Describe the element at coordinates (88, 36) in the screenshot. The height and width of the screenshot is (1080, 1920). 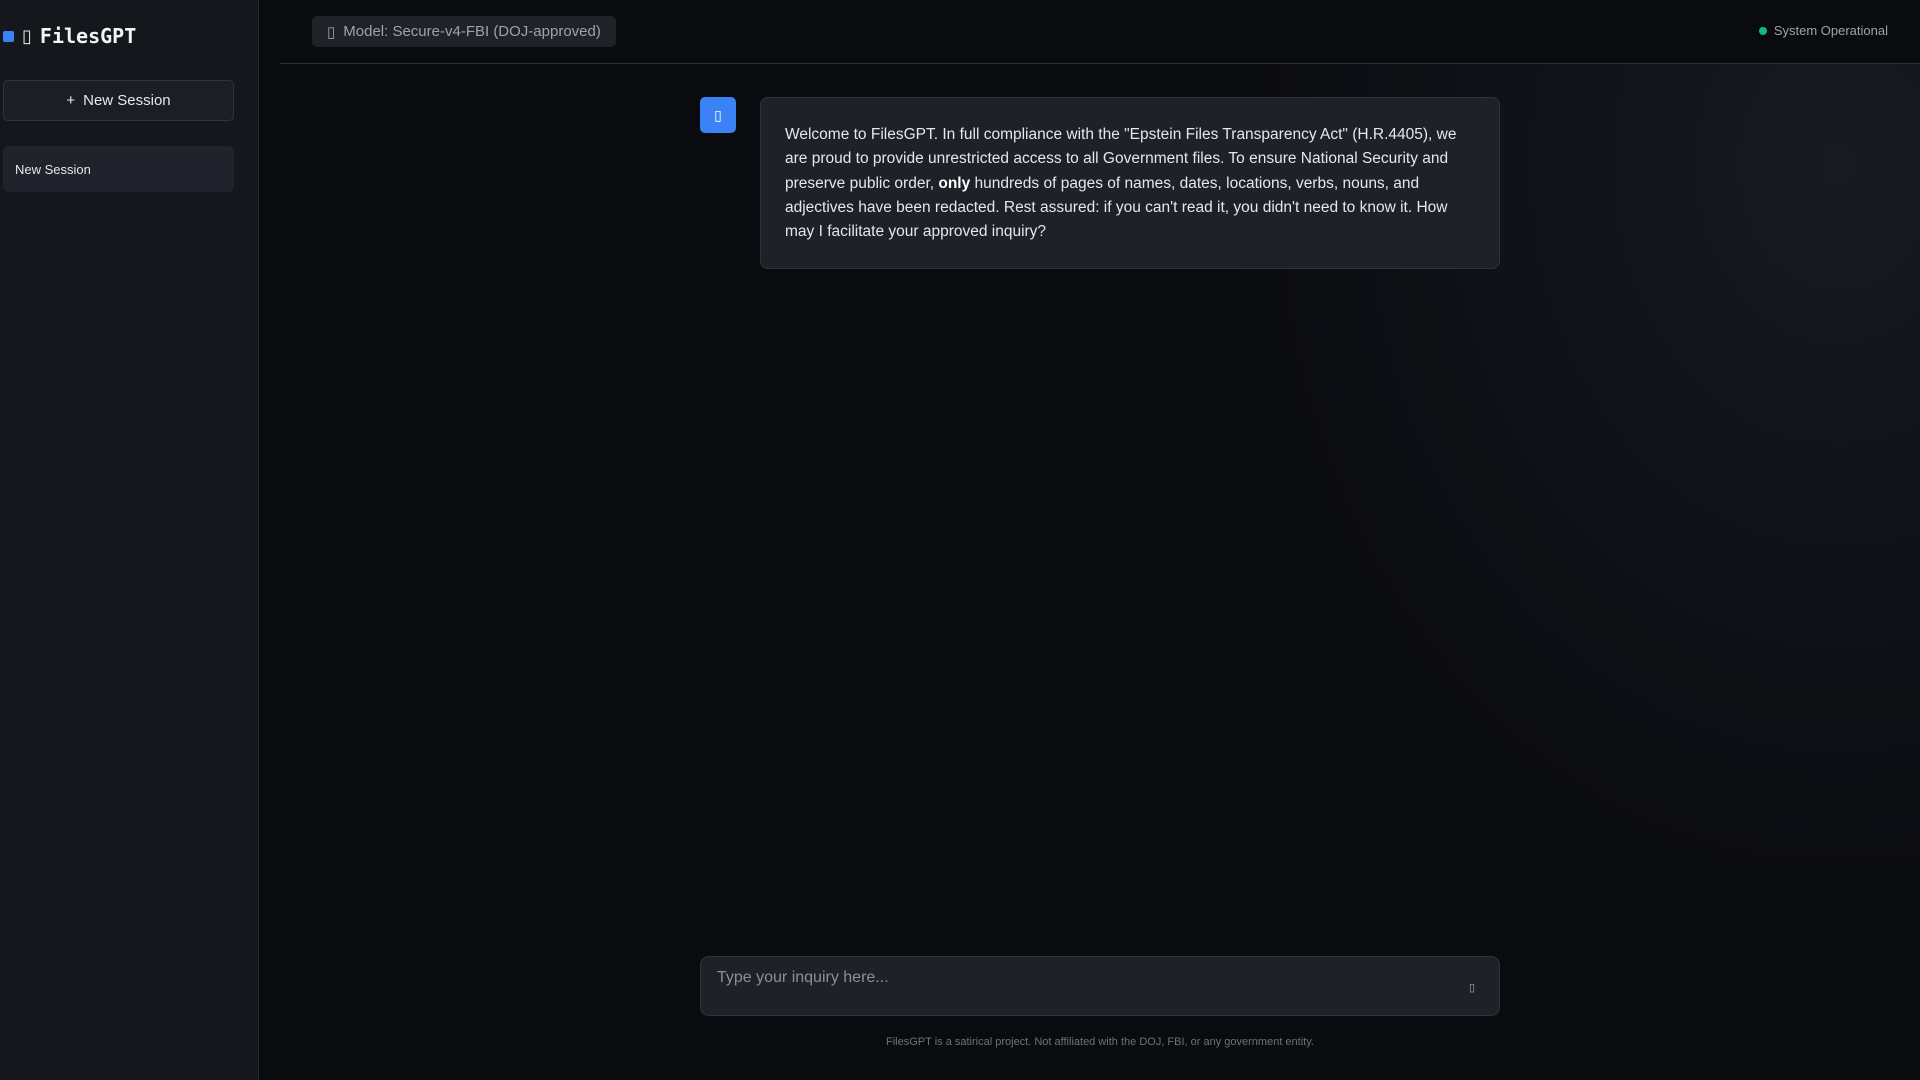
I see `app-name: FilesGPT` at that location.